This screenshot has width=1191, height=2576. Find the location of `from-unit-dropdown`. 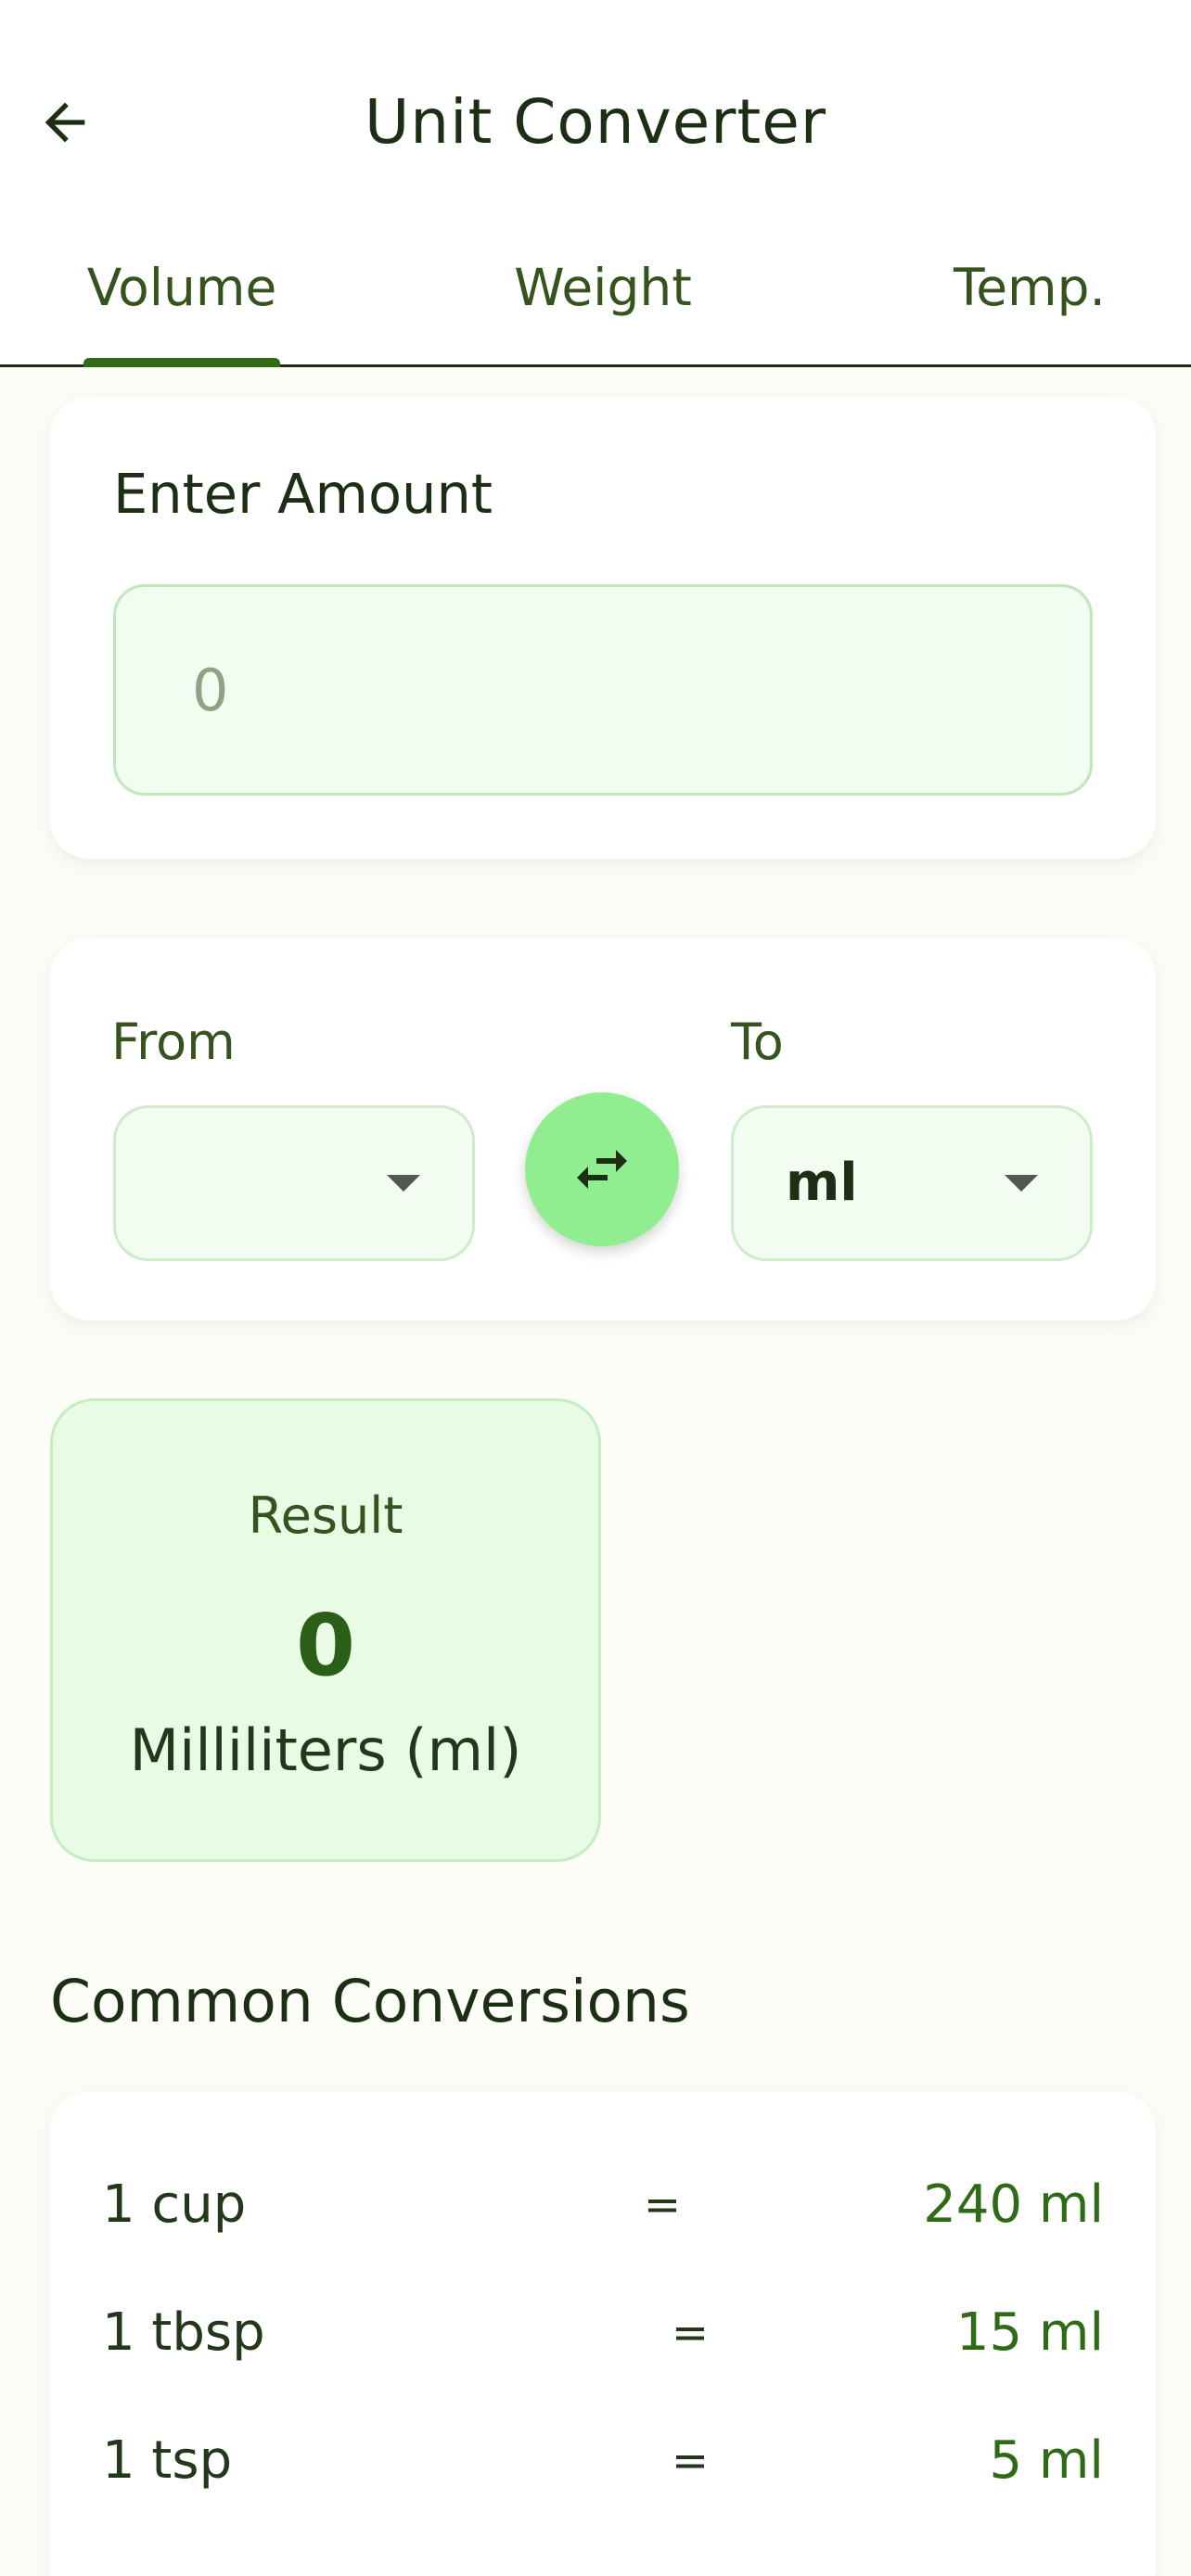

from-unit-dropdown is located at coordinates (294, 1183).